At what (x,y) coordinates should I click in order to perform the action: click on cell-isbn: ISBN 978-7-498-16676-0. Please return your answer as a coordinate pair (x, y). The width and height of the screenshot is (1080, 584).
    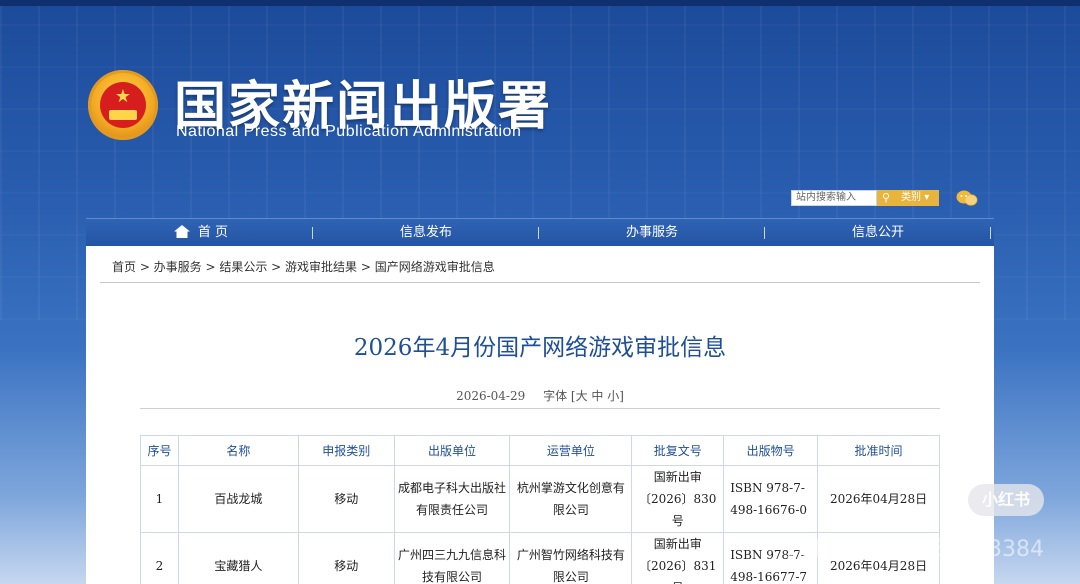
    Looking at the image, I should click on (771, 499).